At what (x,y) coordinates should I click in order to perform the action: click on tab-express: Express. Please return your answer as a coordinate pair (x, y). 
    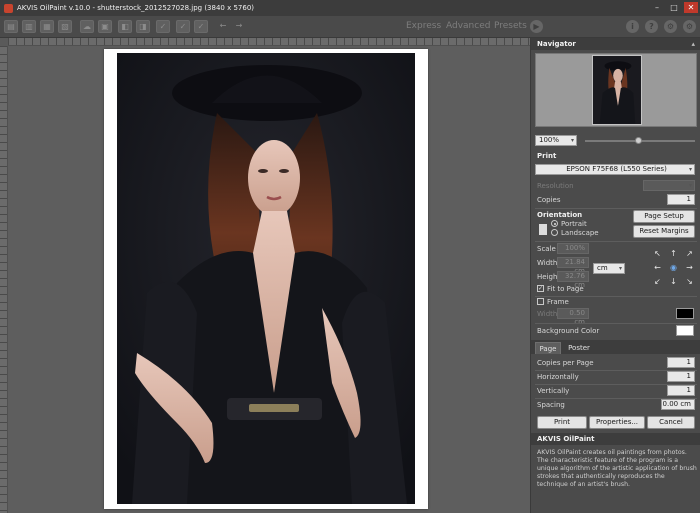
    Looking at the image, I should click on (423, 26).